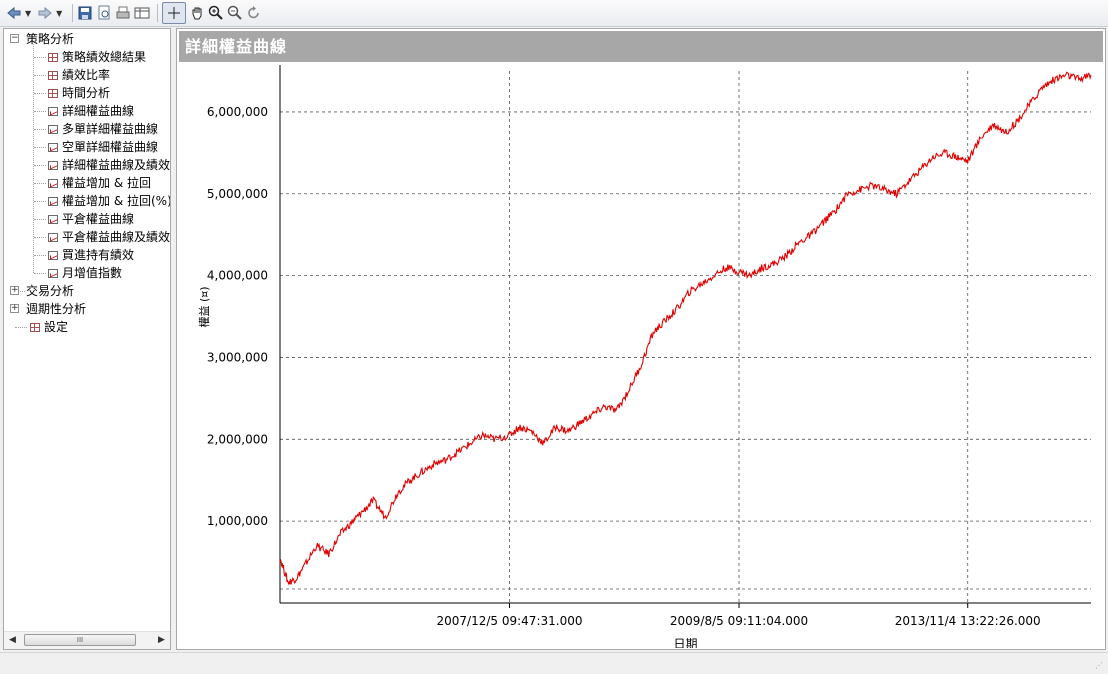 The width and height of the screenshot is (1108, 674). Describe the element at coordinates (197, 13) in the screenshot. I see `hand-pan-icon` at that location.